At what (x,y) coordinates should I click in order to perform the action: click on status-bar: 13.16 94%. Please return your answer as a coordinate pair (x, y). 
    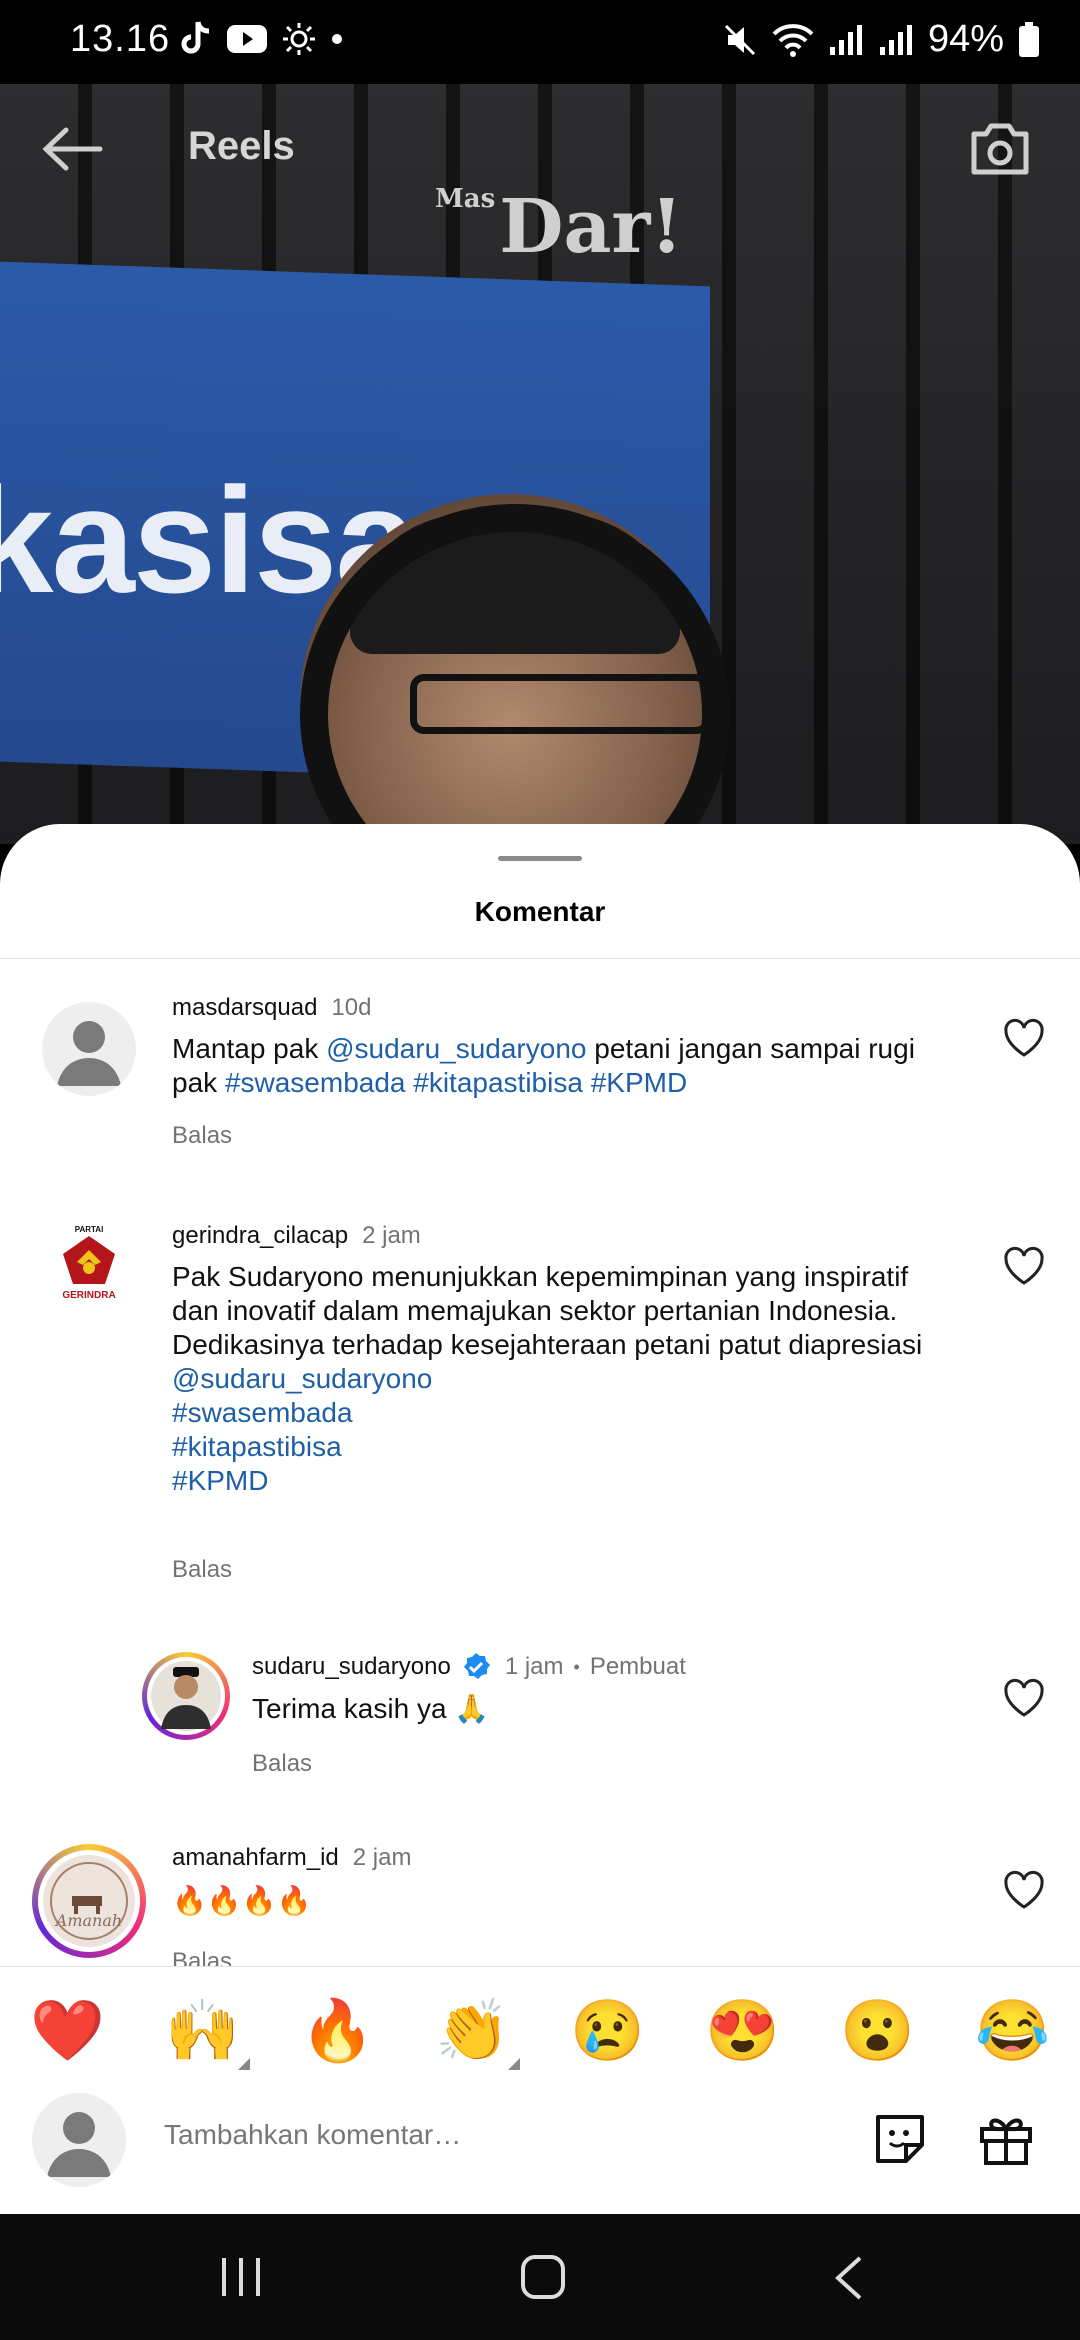
    Looking at the image, I should click on (540, 42).